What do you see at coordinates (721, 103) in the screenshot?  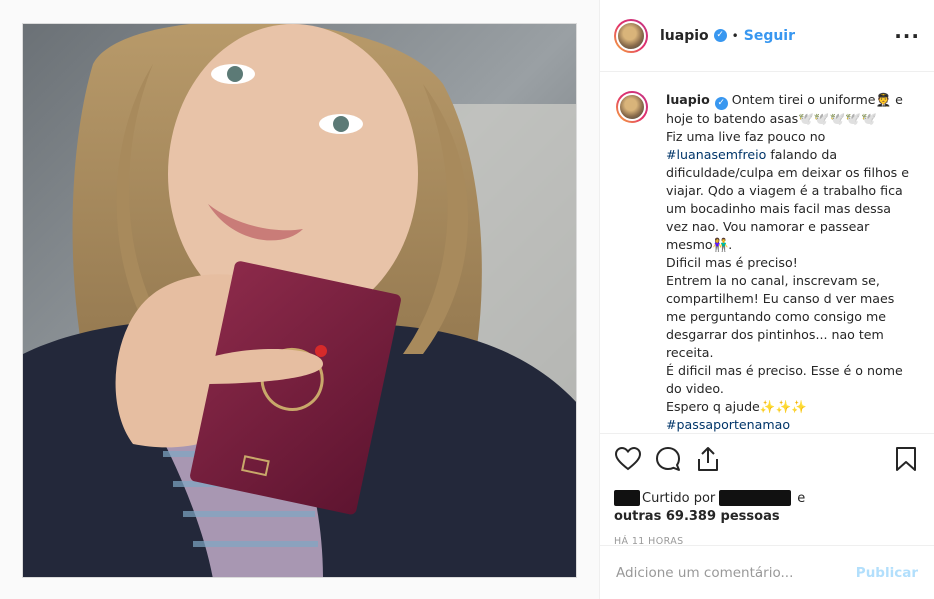 I see `caption-verified-badge-icon: ✓` at bounding box center [721, 103].